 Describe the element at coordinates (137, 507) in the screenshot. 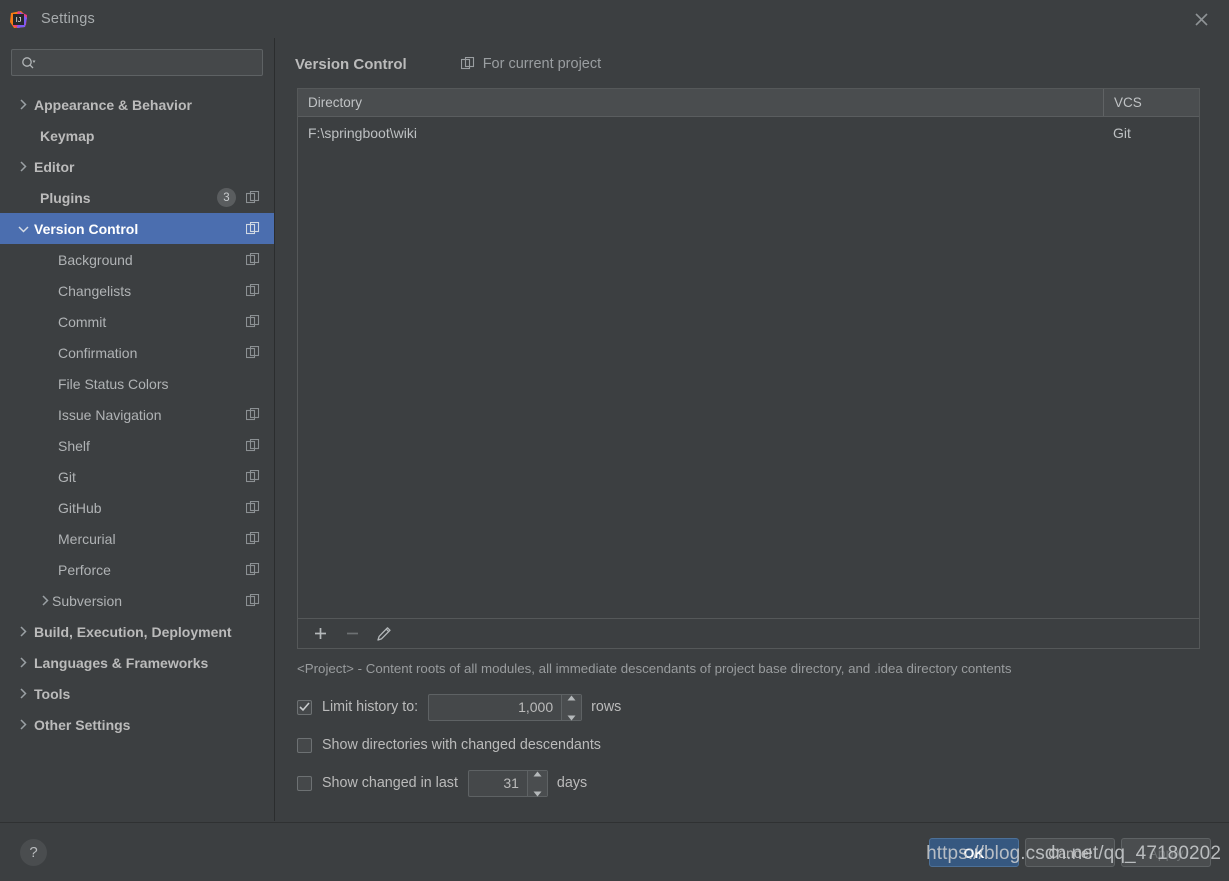

I see `sidebar-item-github: GitHub` at that location.